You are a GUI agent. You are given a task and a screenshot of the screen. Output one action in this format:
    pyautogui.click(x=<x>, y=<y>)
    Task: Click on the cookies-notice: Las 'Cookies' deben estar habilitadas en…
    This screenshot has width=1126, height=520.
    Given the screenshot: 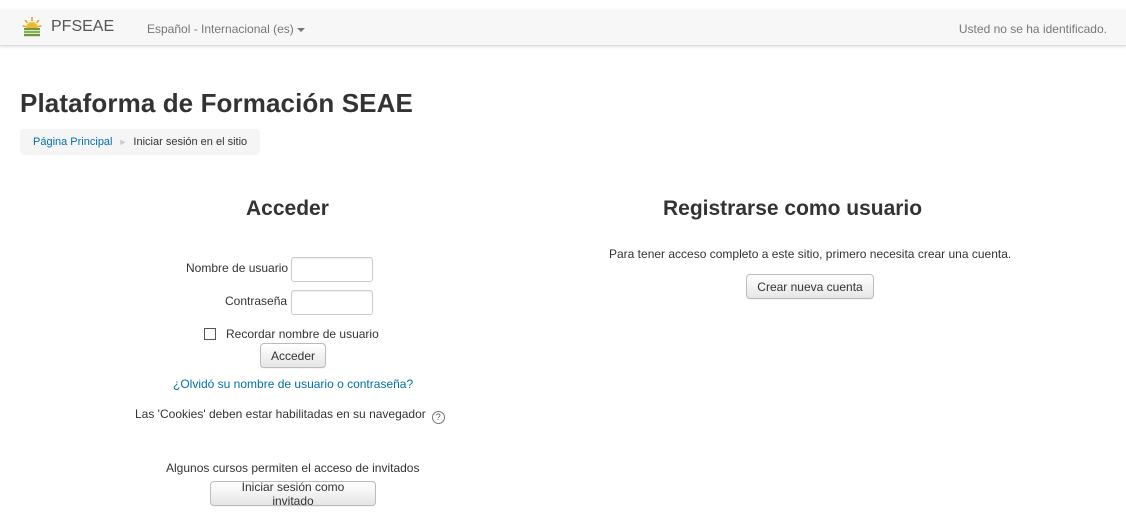 What is the action you would take?
    pyautogui.click(x=290, y=415)
    